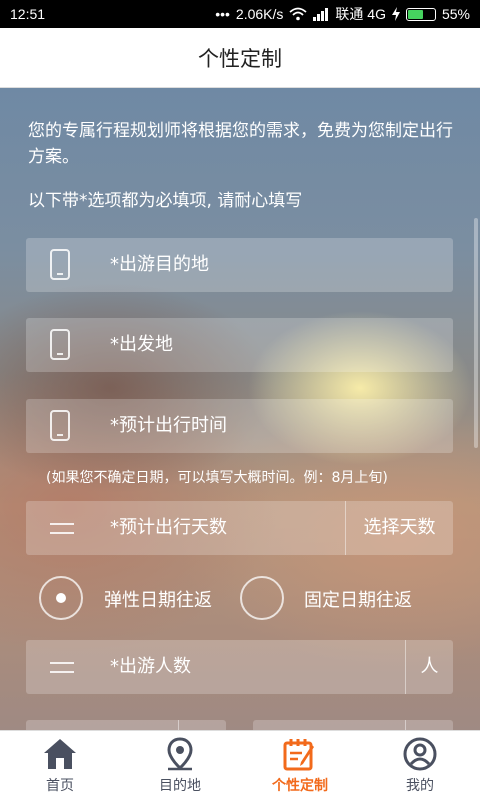 This screenshot has height=800, width=480. Describe the element at coordinates (300, 786) in the screenshot. I see `tab-custom-trip-label: 个性定制` at that location.